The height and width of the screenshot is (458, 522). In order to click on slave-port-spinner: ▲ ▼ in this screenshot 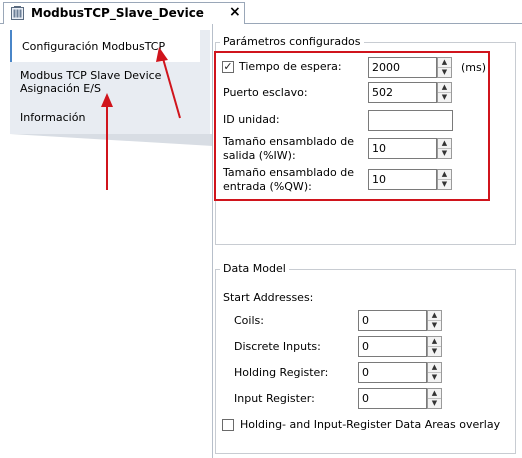, I will do `click(444, 92)`.